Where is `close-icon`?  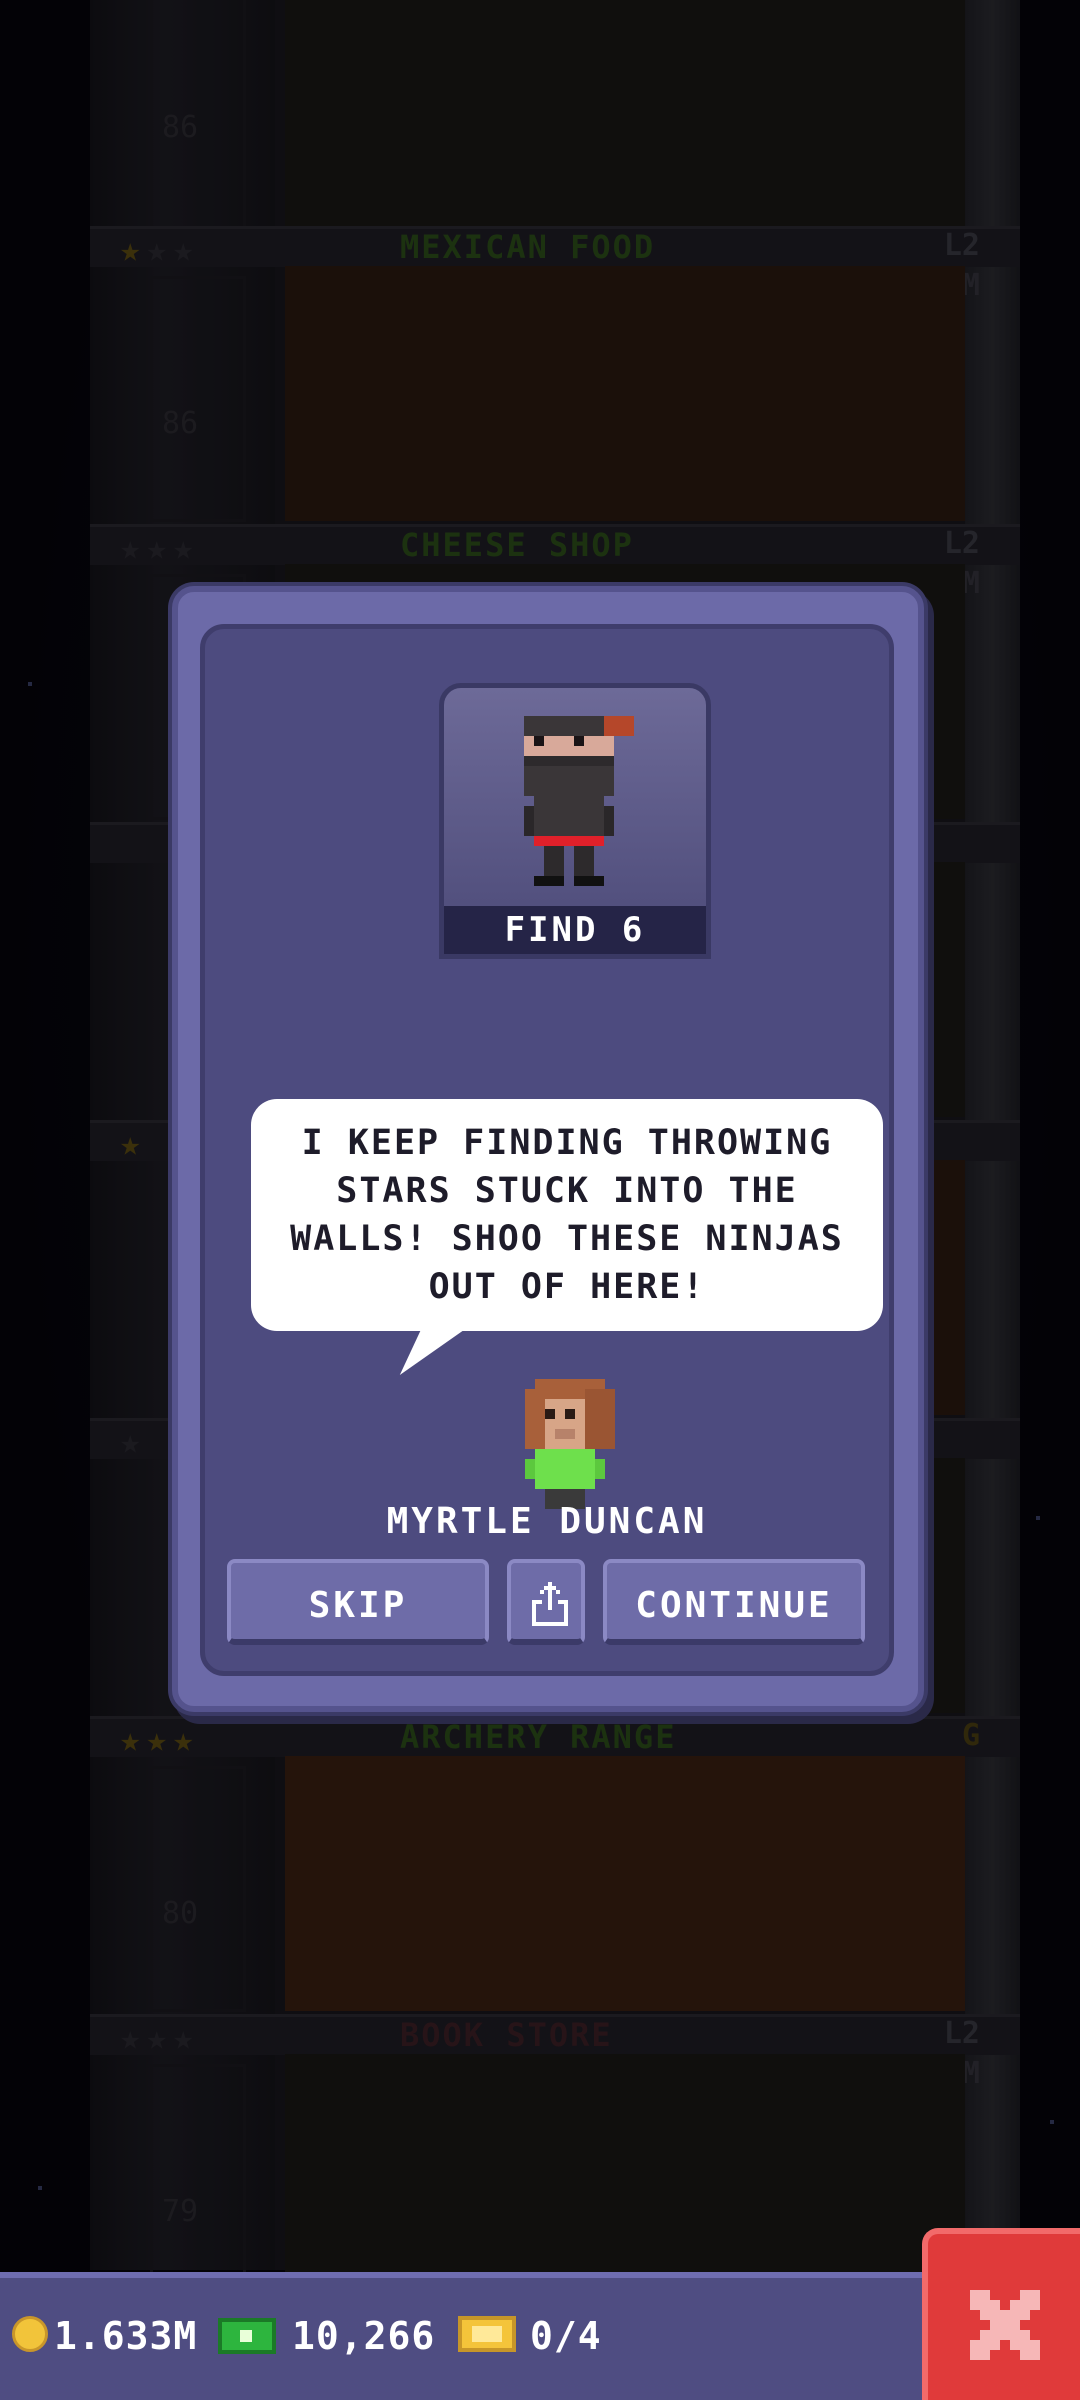 close-icon is located at coordinates (1005, 2325).